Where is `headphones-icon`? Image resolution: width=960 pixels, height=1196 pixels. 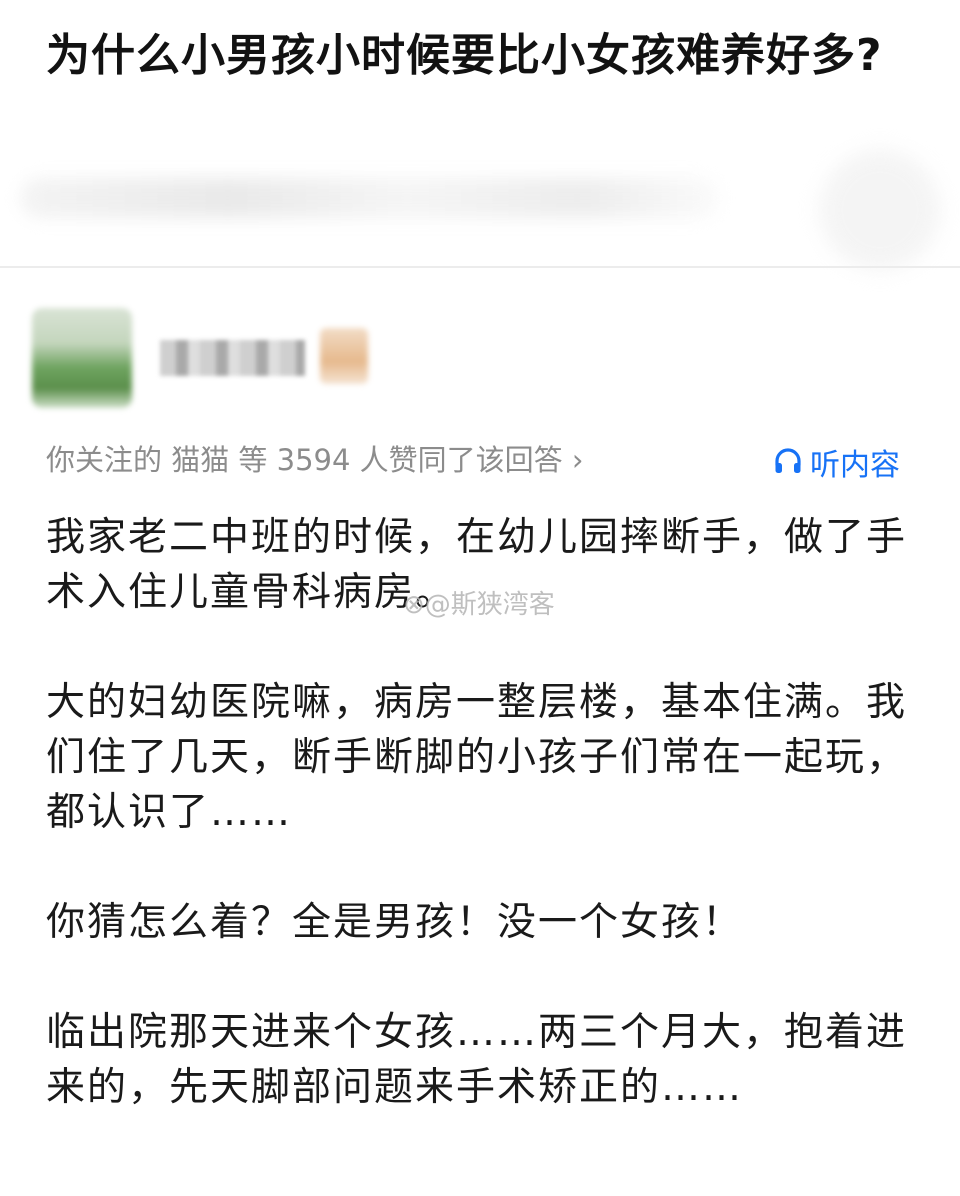
headphones-icon is located at coordinates (788, 462).